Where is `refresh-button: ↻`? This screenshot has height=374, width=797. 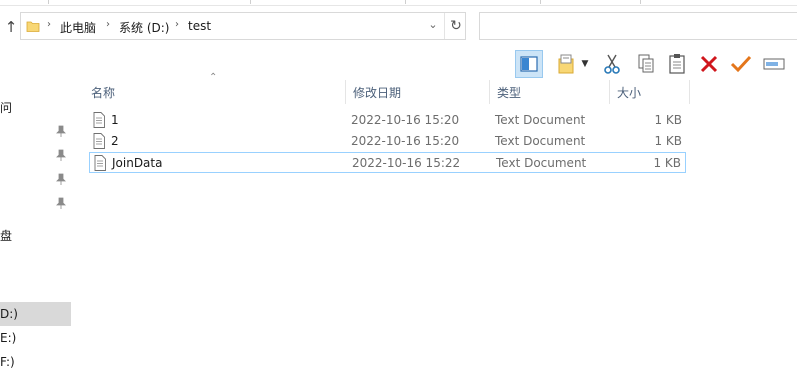
refresh-button: ↻ is located at coordinates (455, 26).